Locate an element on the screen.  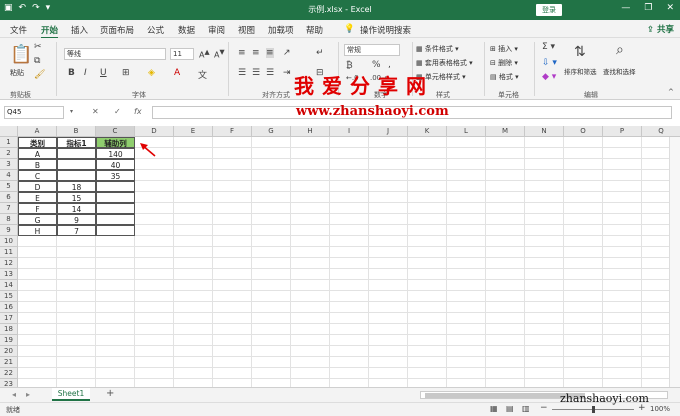
cell-a2: A is located at coordinates (37, 153).